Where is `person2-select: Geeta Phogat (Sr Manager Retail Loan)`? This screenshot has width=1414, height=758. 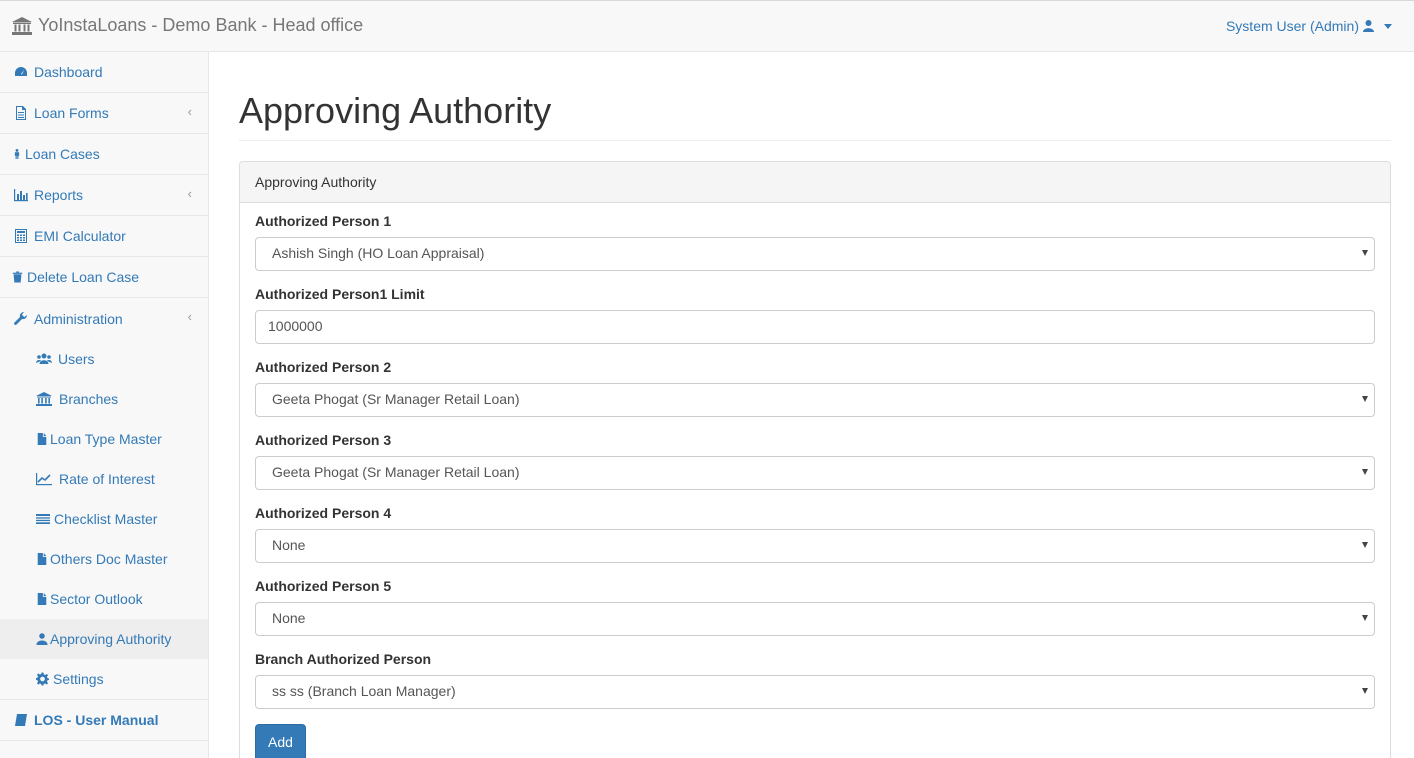
person2-select: Geeta Phogat (Sr Manager Retail Loan) is located at coordinates (815, 400).